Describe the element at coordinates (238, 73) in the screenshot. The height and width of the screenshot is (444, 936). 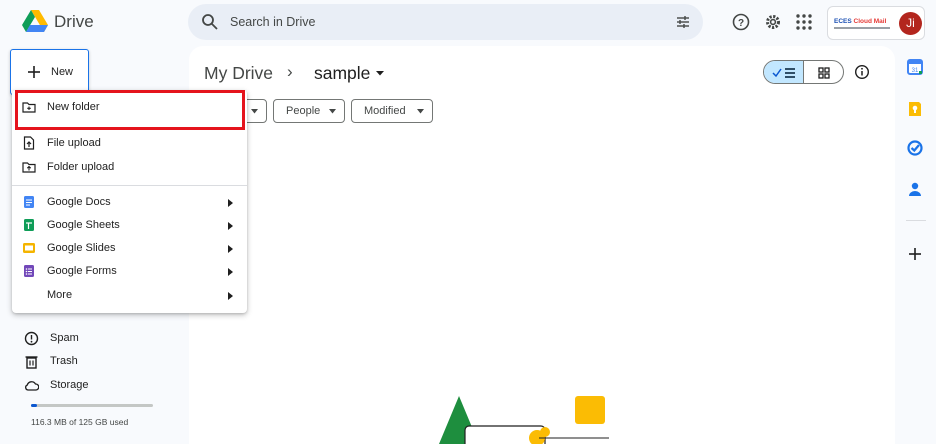
I see `breadcrumb-my-drive: My Drive` at that location.